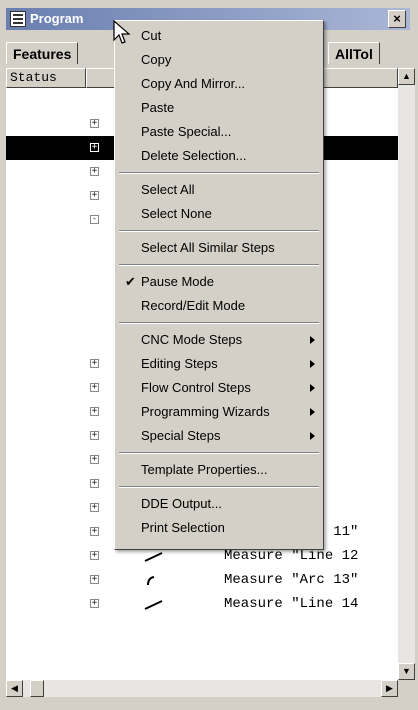 This screenshot has height=710, width=418. What do you see at coordinates (57, 18) in the screenshot?
I see `window-title: Program` at bounding box center [57, 18].